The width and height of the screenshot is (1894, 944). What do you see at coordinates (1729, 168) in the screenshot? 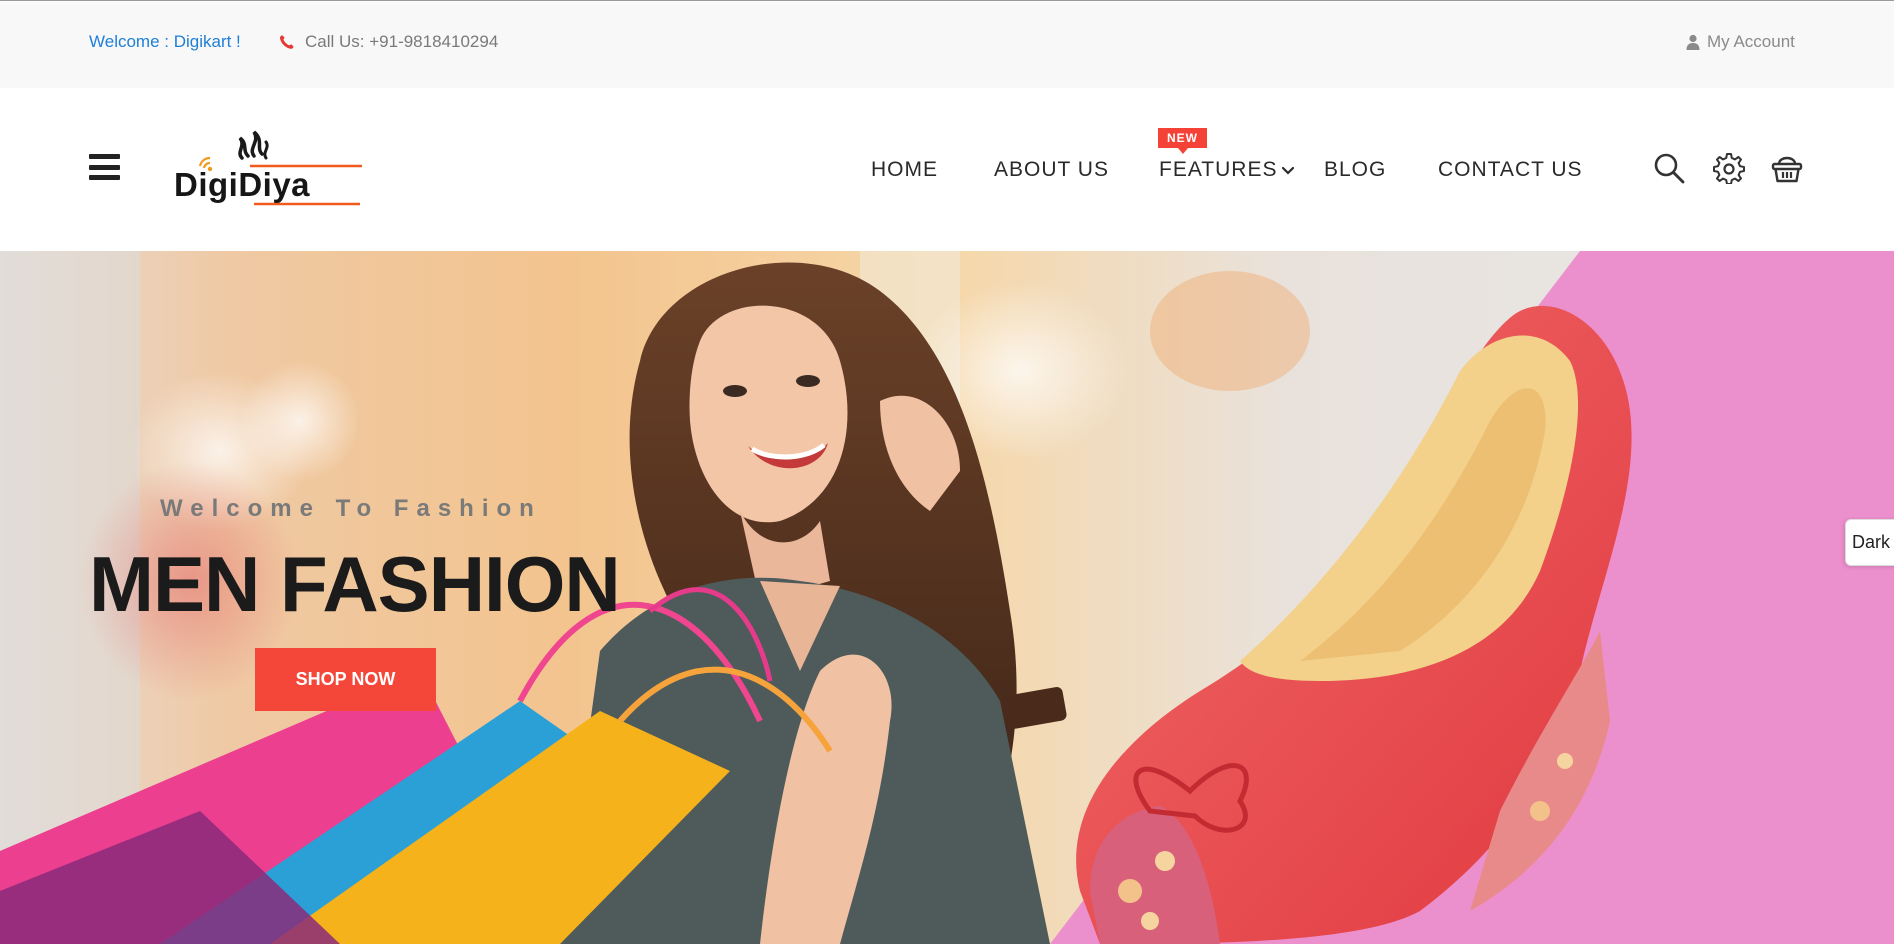
I see `gear-icon` at bounding box center [1729, 168].